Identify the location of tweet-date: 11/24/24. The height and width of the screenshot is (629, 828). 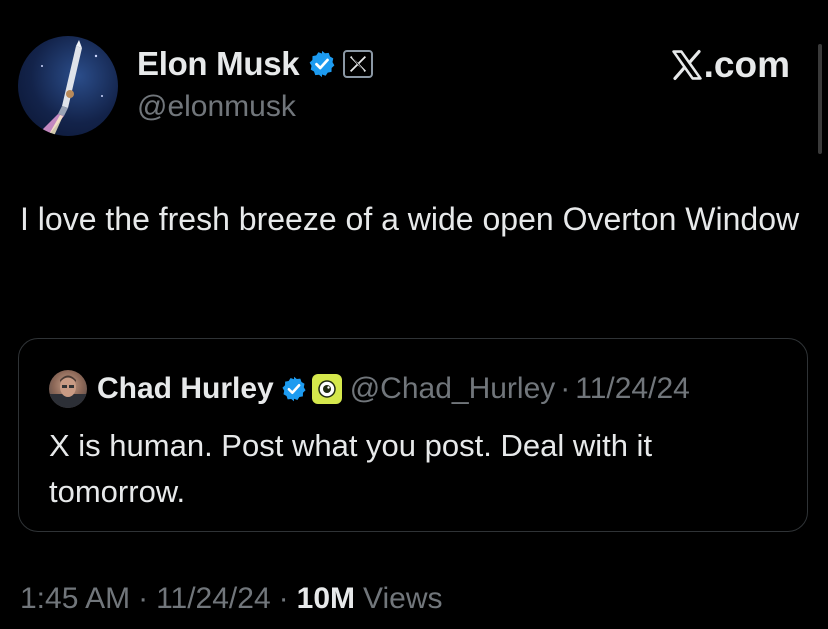
(213, 599).